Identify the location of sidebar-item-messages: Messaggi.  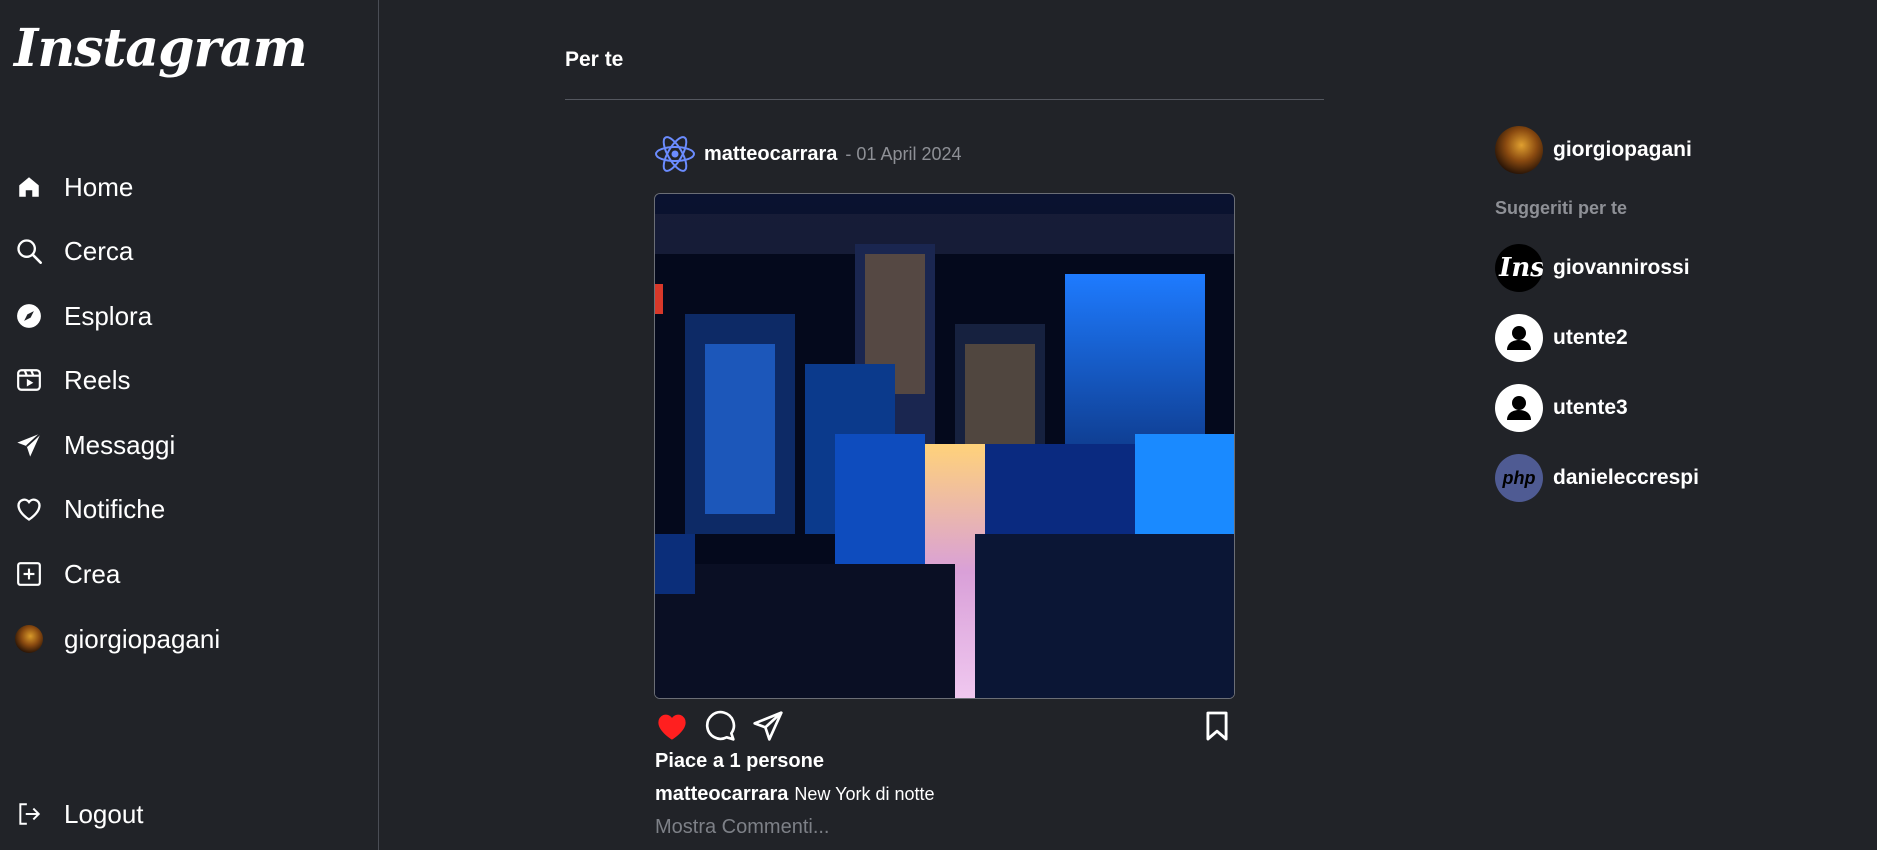
(94, 445).